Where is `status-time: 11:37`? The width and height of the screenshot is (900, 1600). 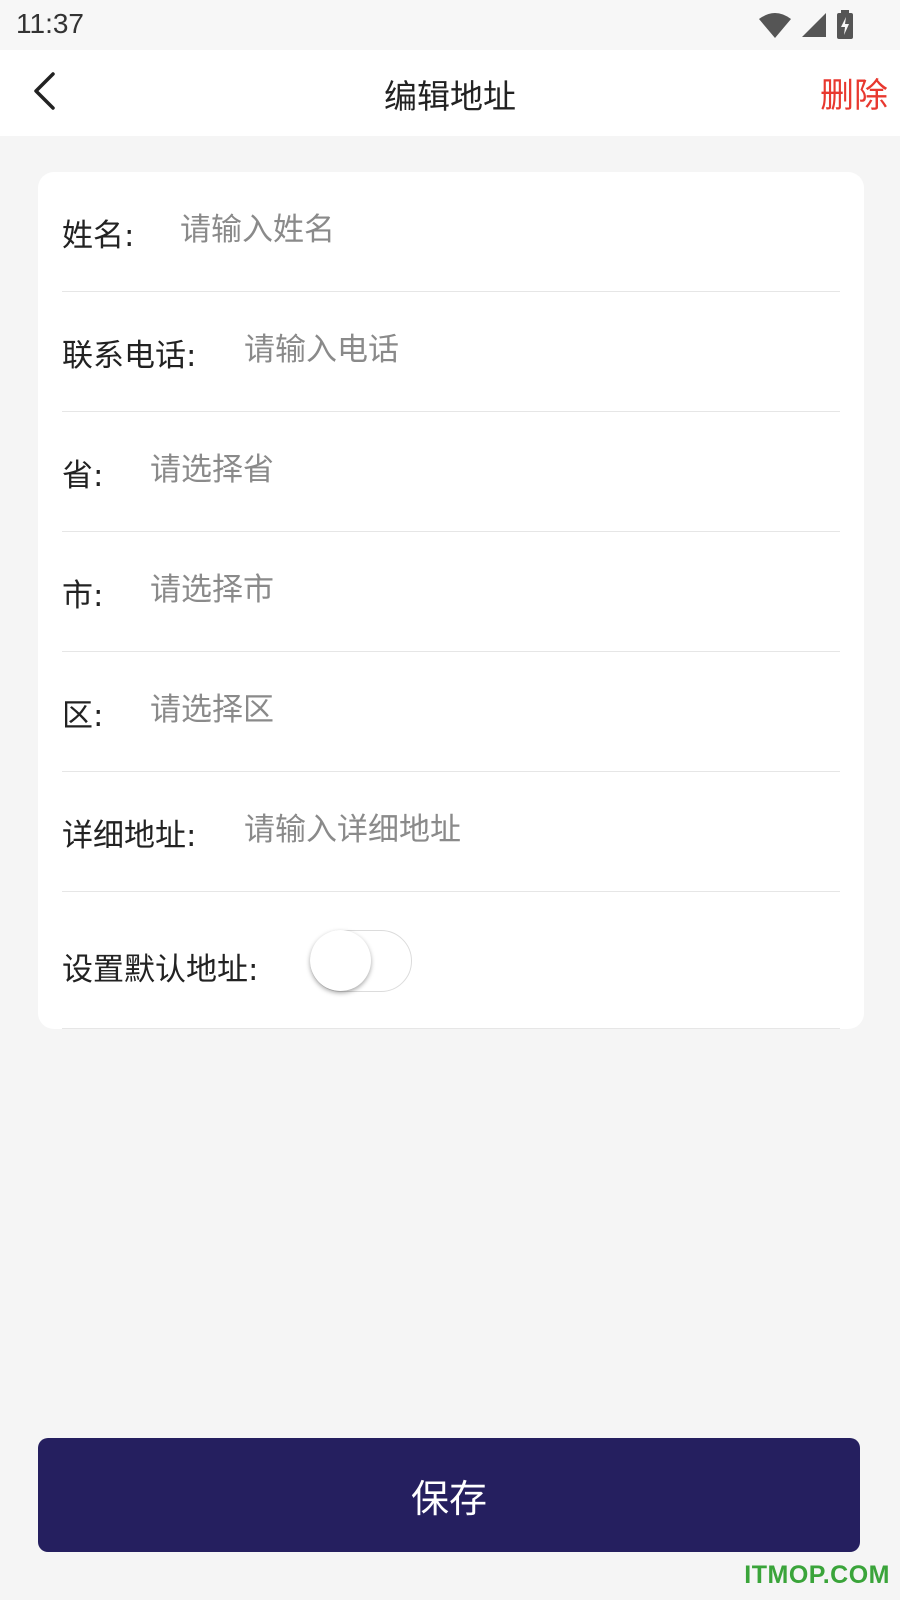 status-time: 11:37 is located at coordinates (50, 23).